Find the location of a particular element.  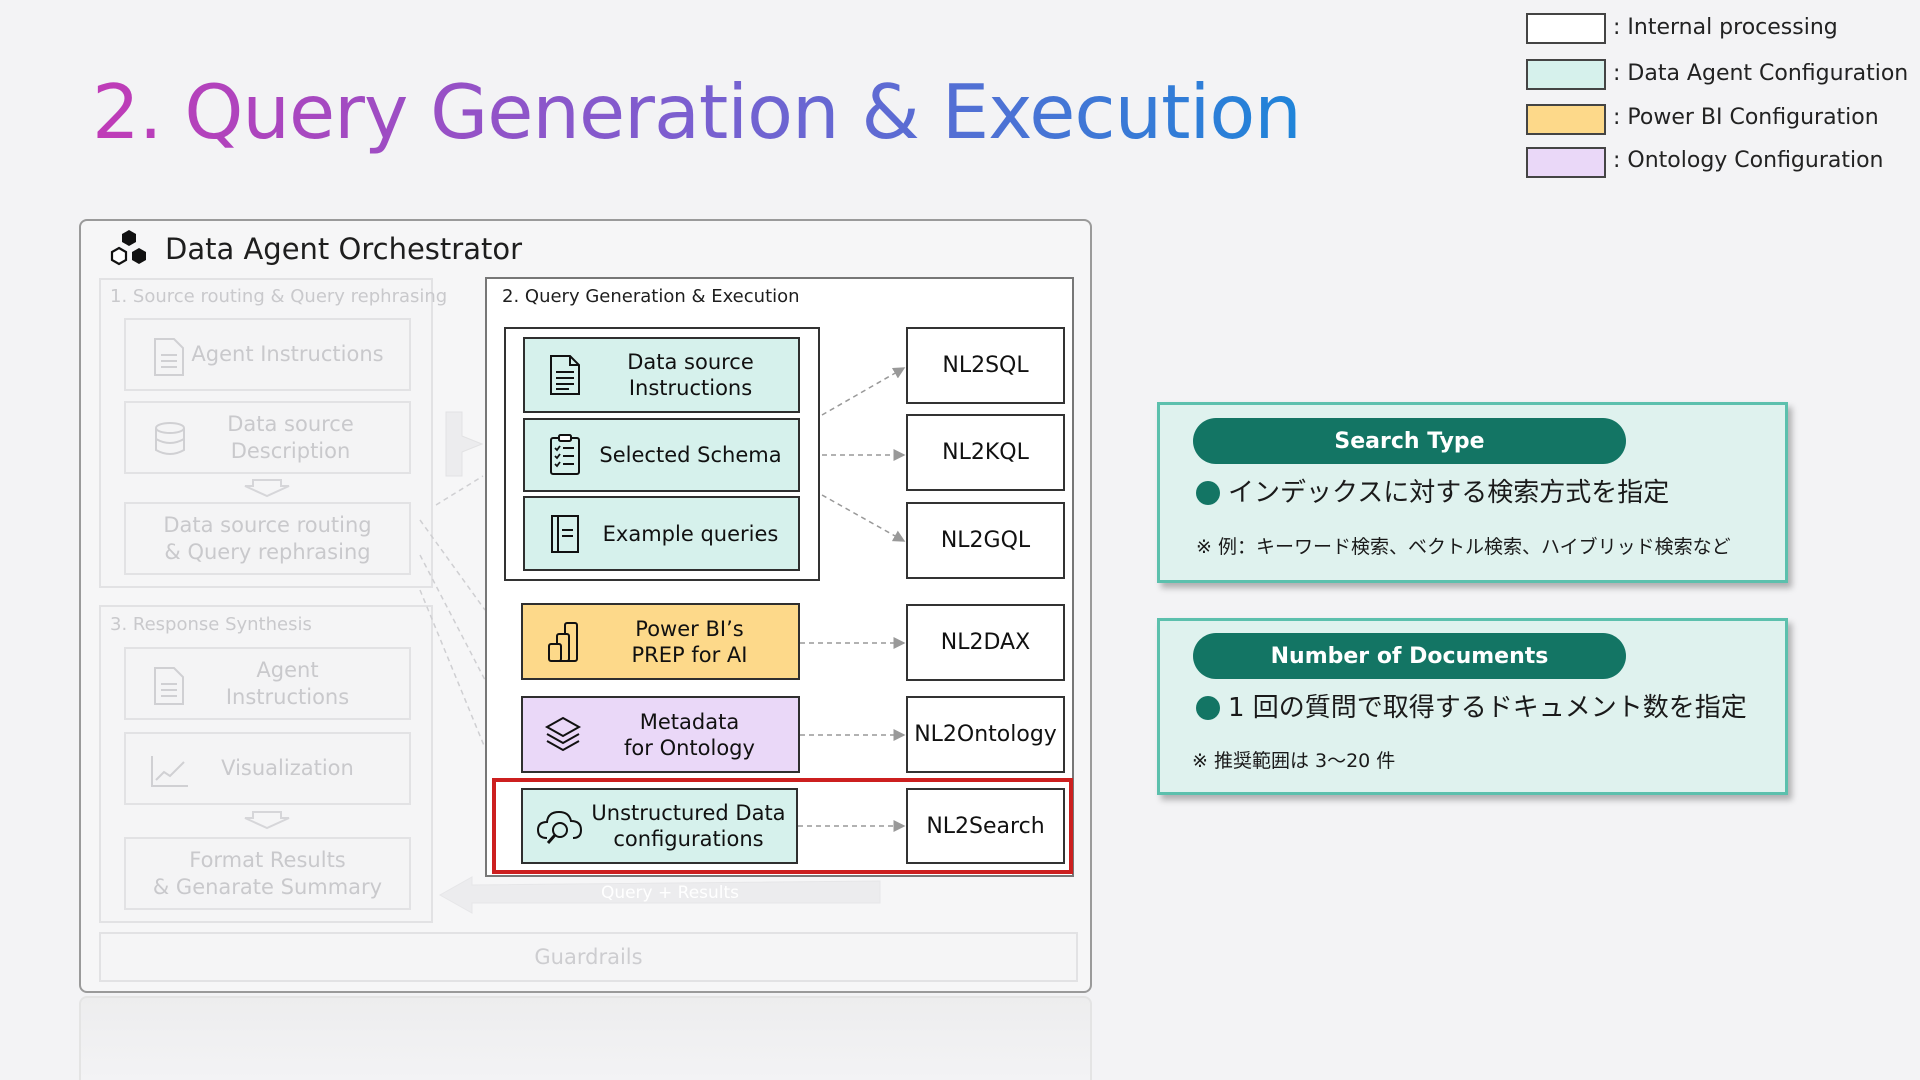

search-type-note: ※ 例：キーワード検索、ベクトル検索、ハイブリッド検索など is located at coordinates (1463, 547).